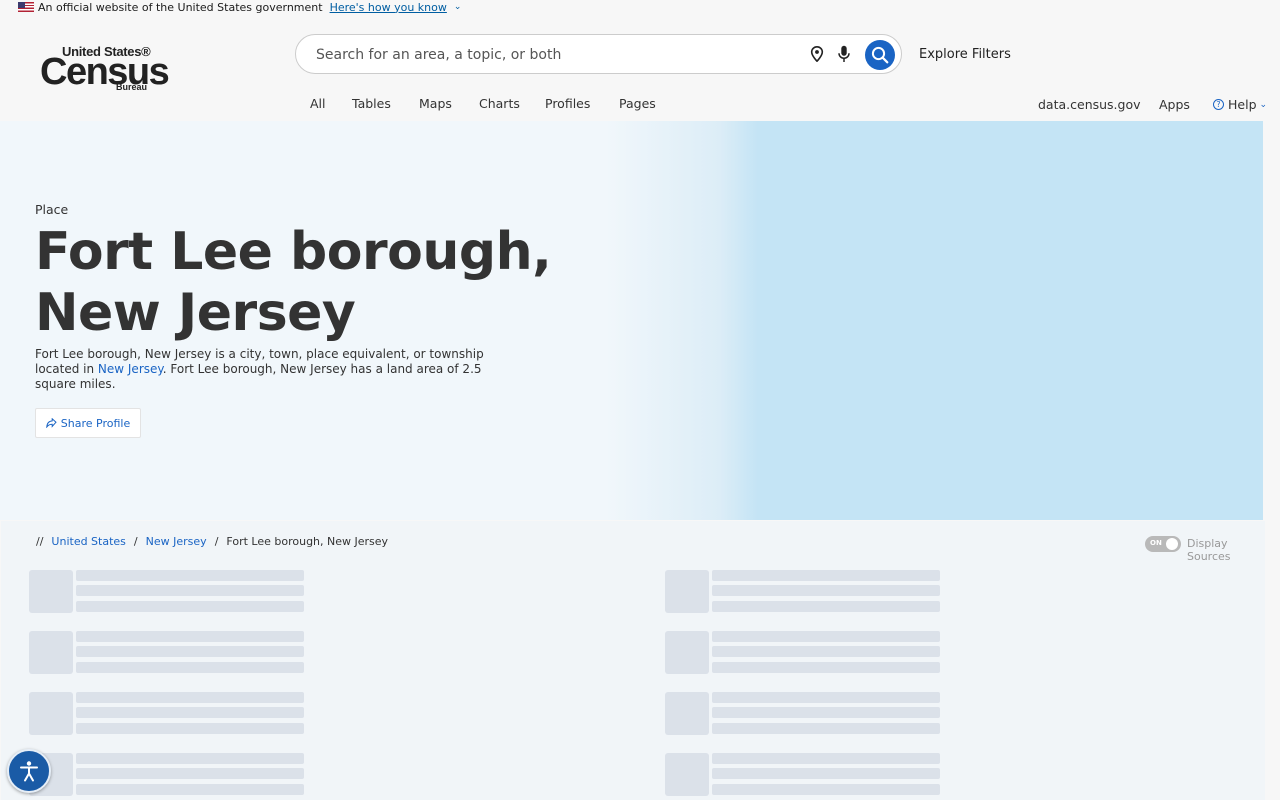 The image size is (1280, 800). I want to click on data-census-link: data.census.gov, so click(1089, 104).